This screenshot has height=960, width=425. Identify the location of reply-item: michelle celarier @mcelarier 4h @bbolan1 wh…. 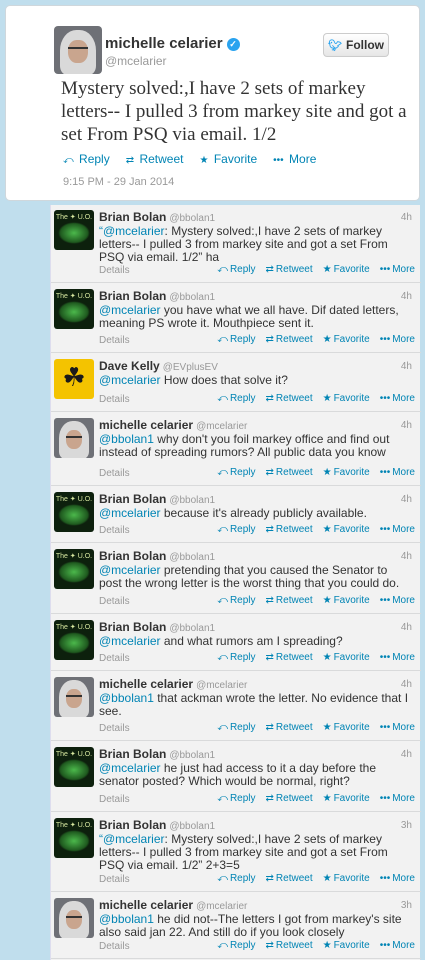
(236, 449).